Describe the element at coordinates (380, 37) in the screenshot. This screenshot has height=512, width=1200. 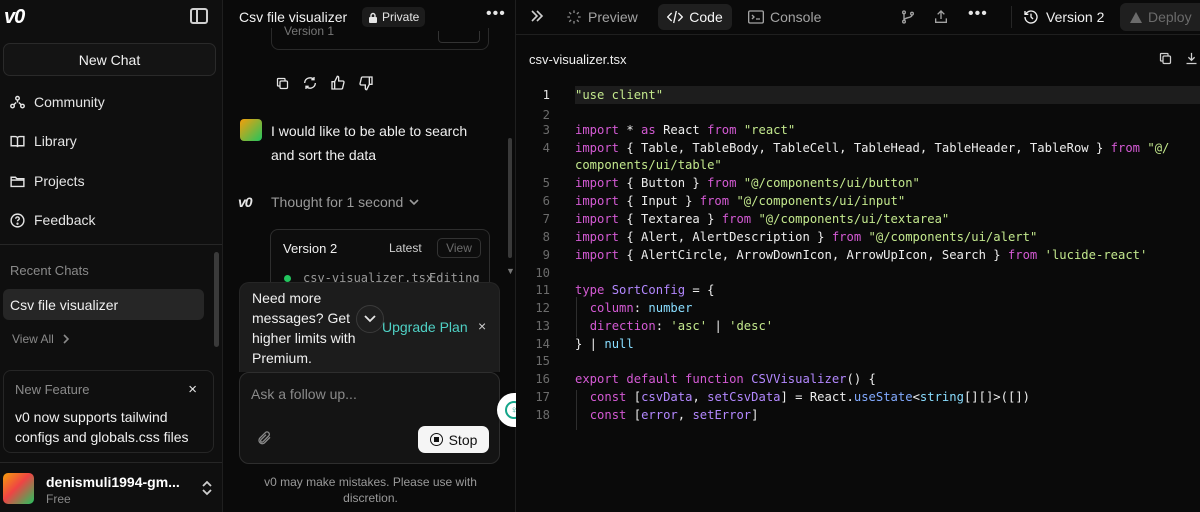
I see `previous-version-card: Version 1` at that location.